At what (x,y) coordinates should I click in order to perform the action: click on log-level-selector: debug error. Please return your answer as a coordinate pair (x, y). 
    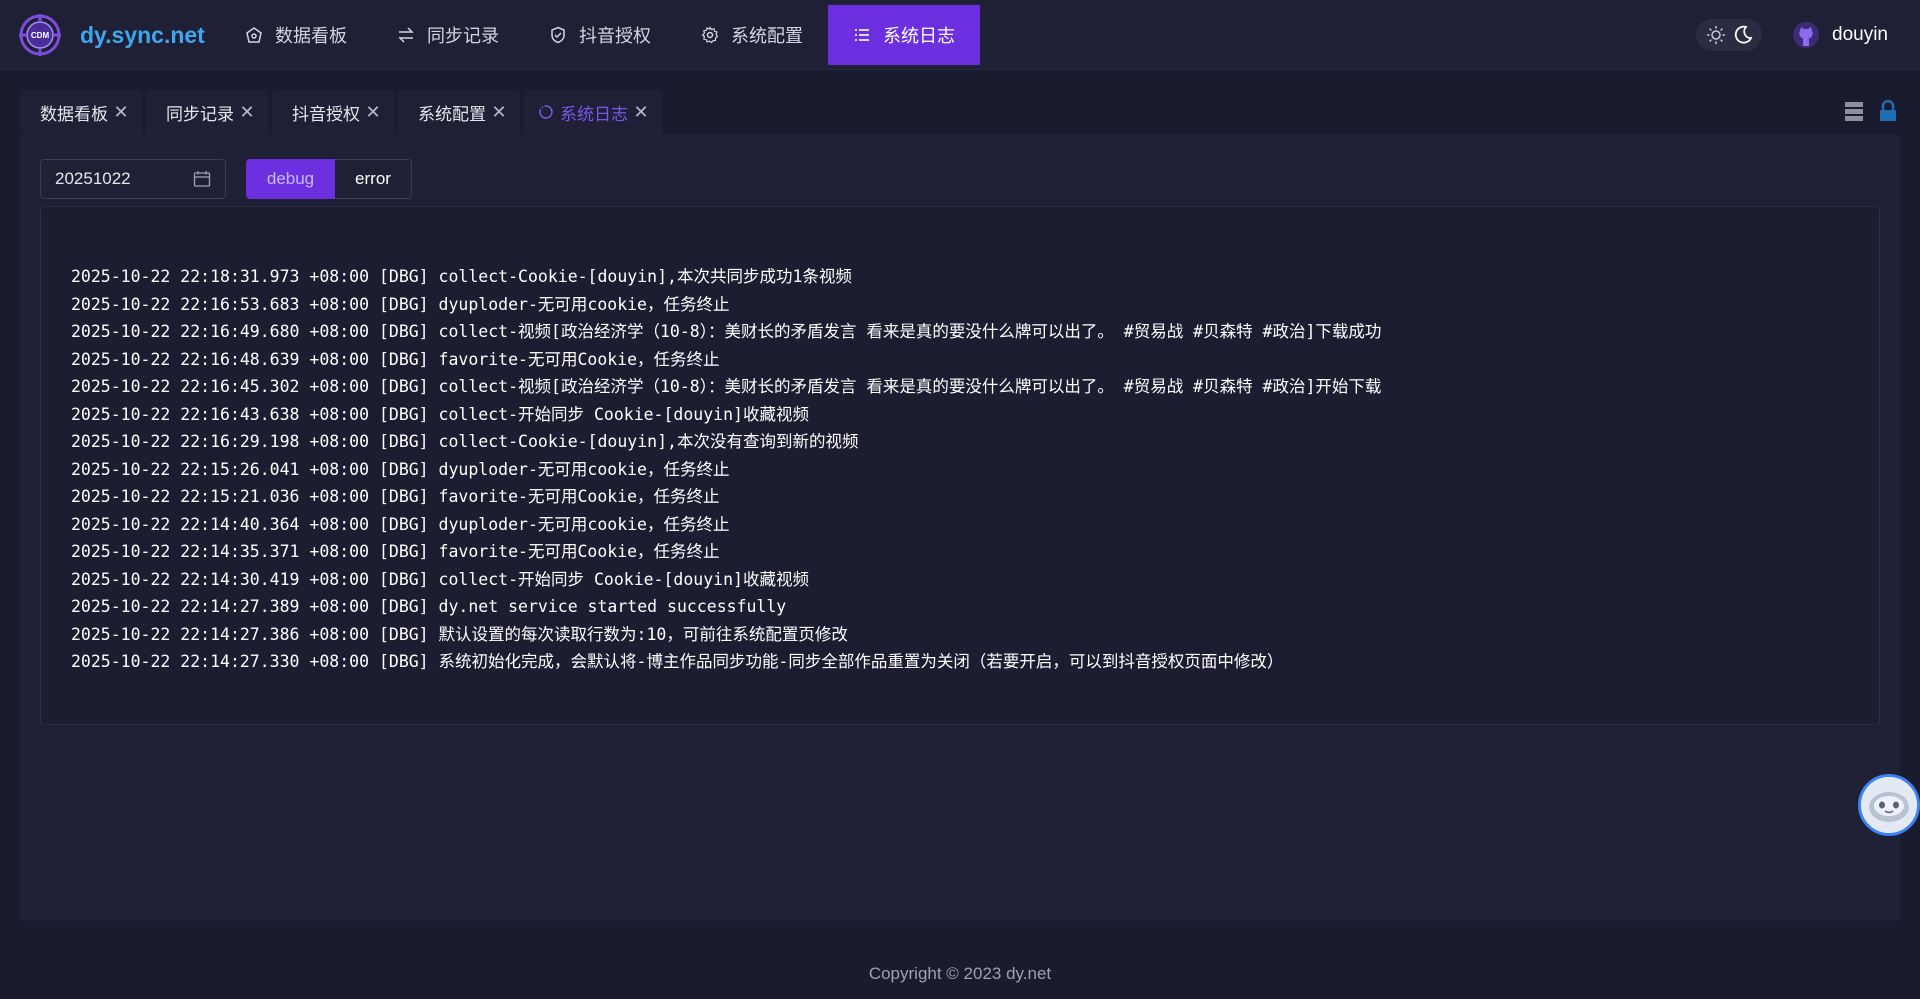
    Looking at the image, I should click on (329, 179).